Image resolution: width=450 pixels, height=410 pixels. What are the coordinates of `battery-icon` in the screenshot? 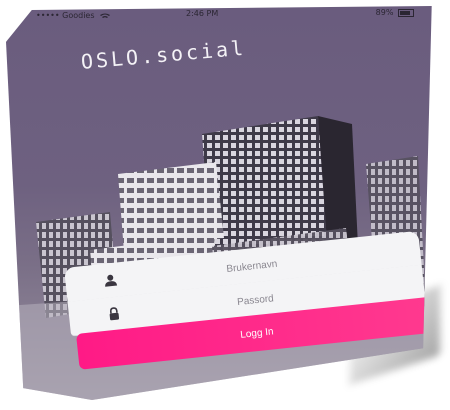 It's located at (406, 12).